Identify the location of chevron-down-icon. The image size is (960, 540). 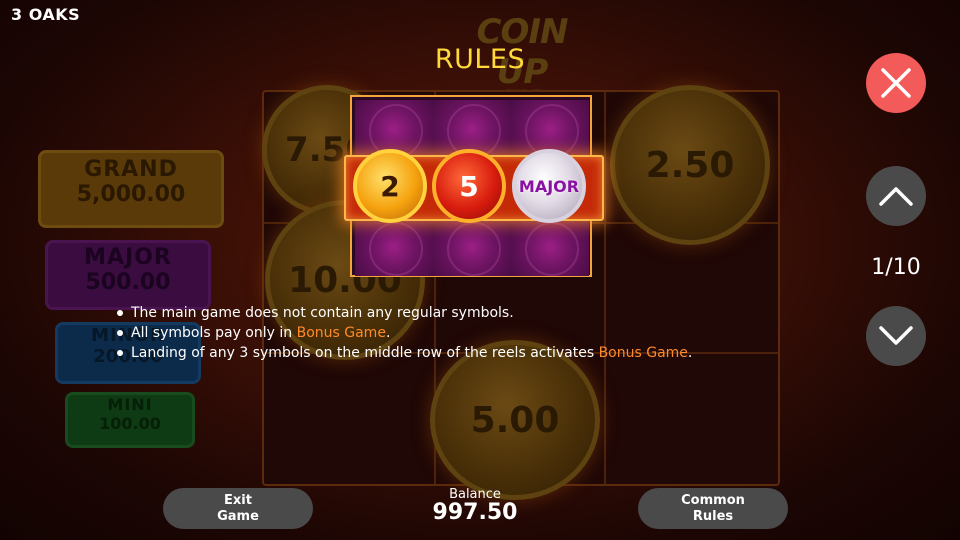
(896, 335).